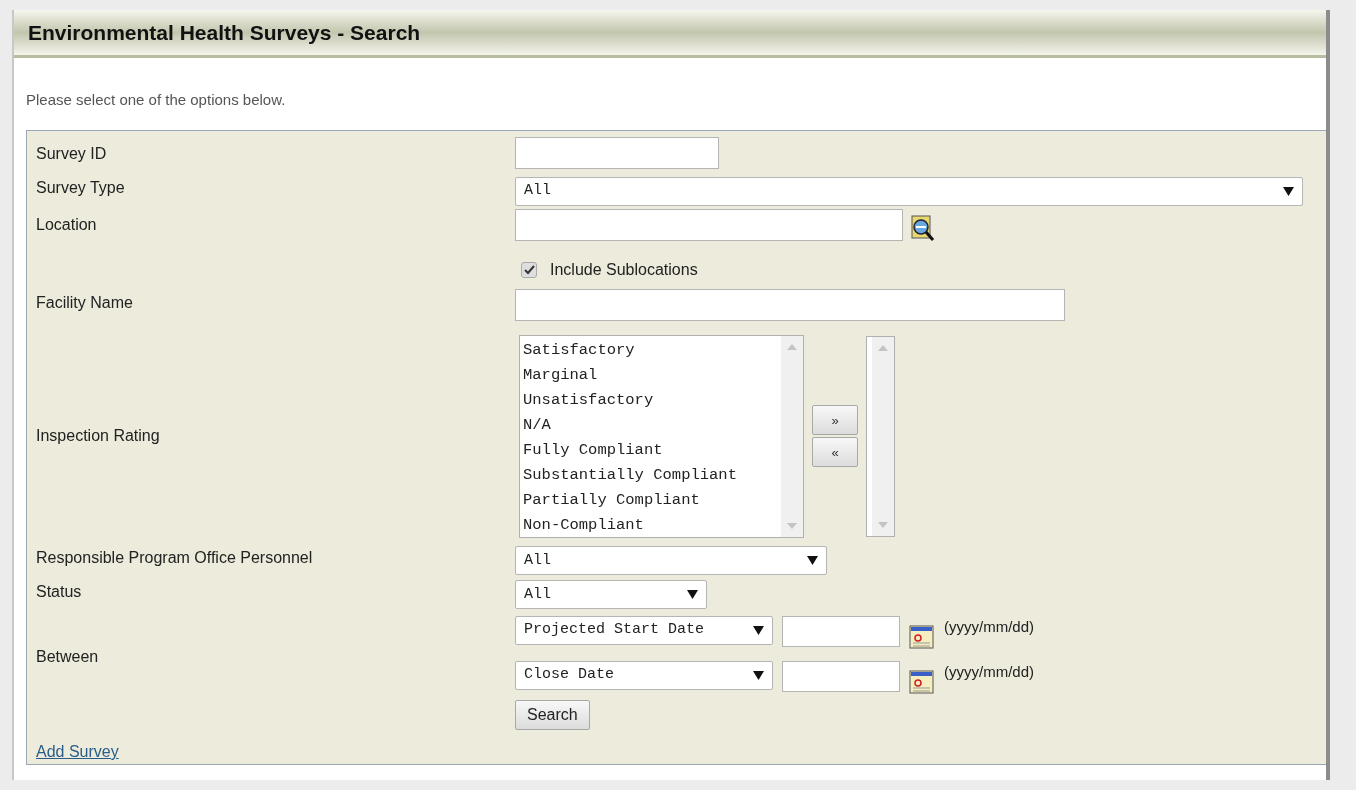  Describe the element at coordinates (156, 99) in the screenshot. I see `instruction-text: Please select one of the options below.` at that location.